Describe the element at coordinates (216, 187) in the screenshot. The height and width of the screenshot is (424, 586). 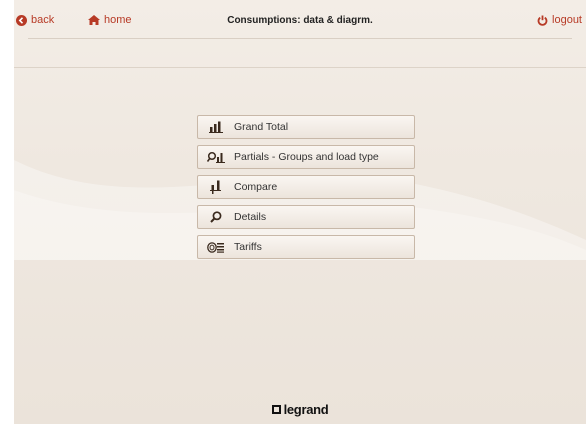
I see `compare-bars-icon` at that location.